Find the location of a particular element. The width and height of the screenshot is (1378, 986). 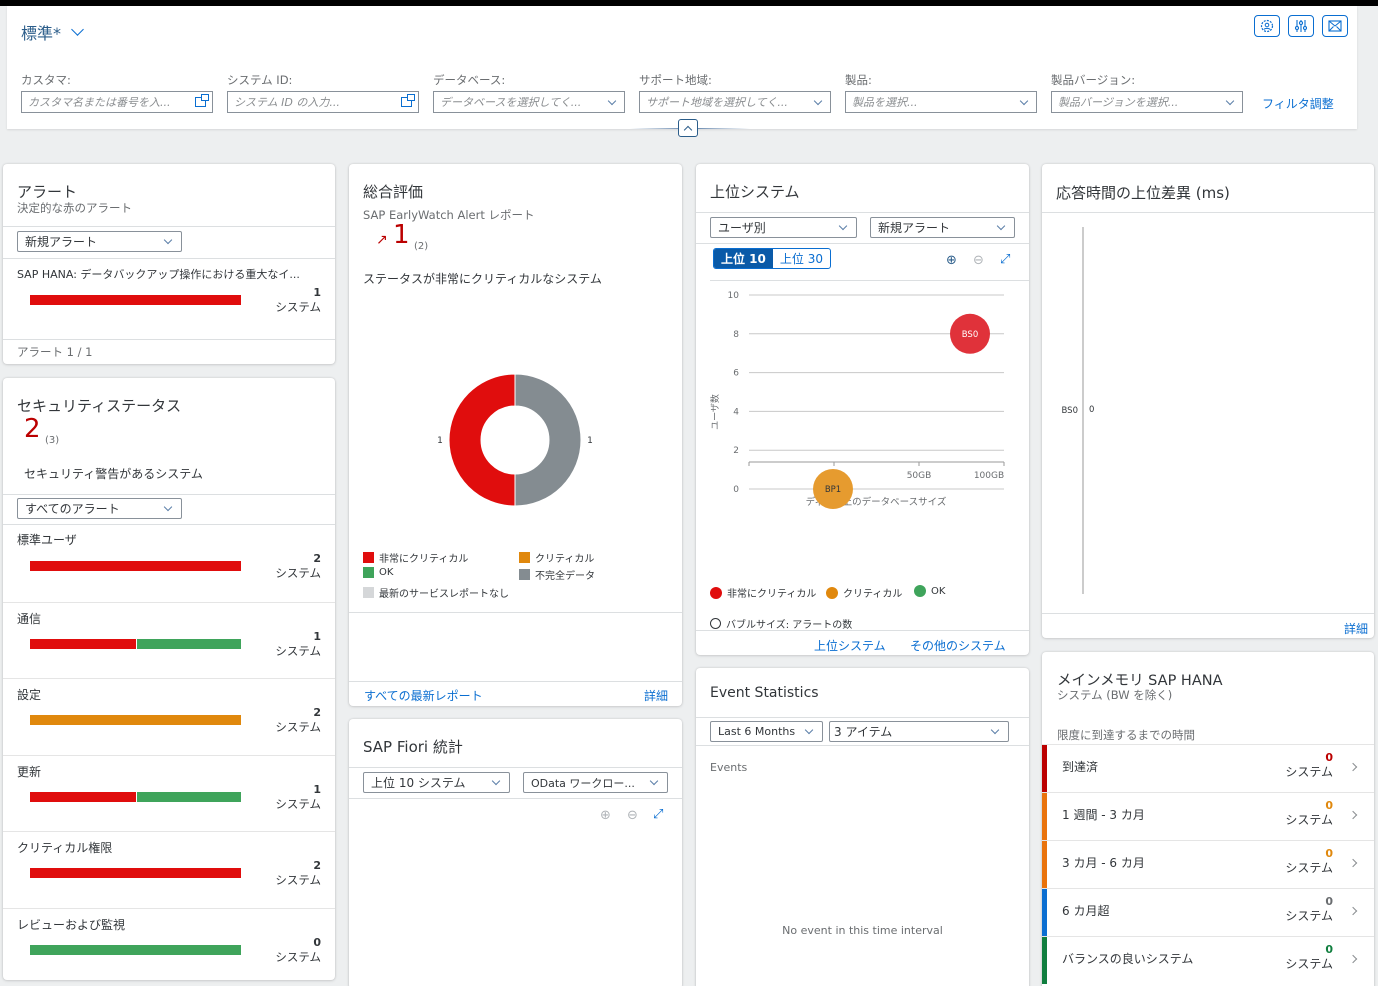

events-period-select: Last 6 Months is located at coordinates (766, 731).